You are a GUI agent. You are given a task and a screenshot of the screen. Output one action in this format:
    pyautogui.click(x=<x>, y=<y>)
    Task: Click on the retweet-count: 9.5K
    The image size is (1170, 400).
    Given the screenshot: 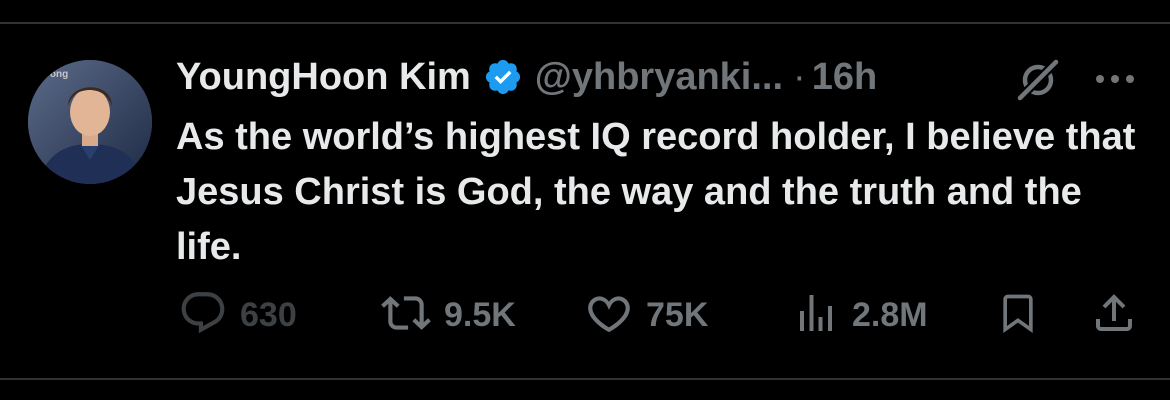 What is the action you would take?
    pyautogui.click(x=480, y=314)
    